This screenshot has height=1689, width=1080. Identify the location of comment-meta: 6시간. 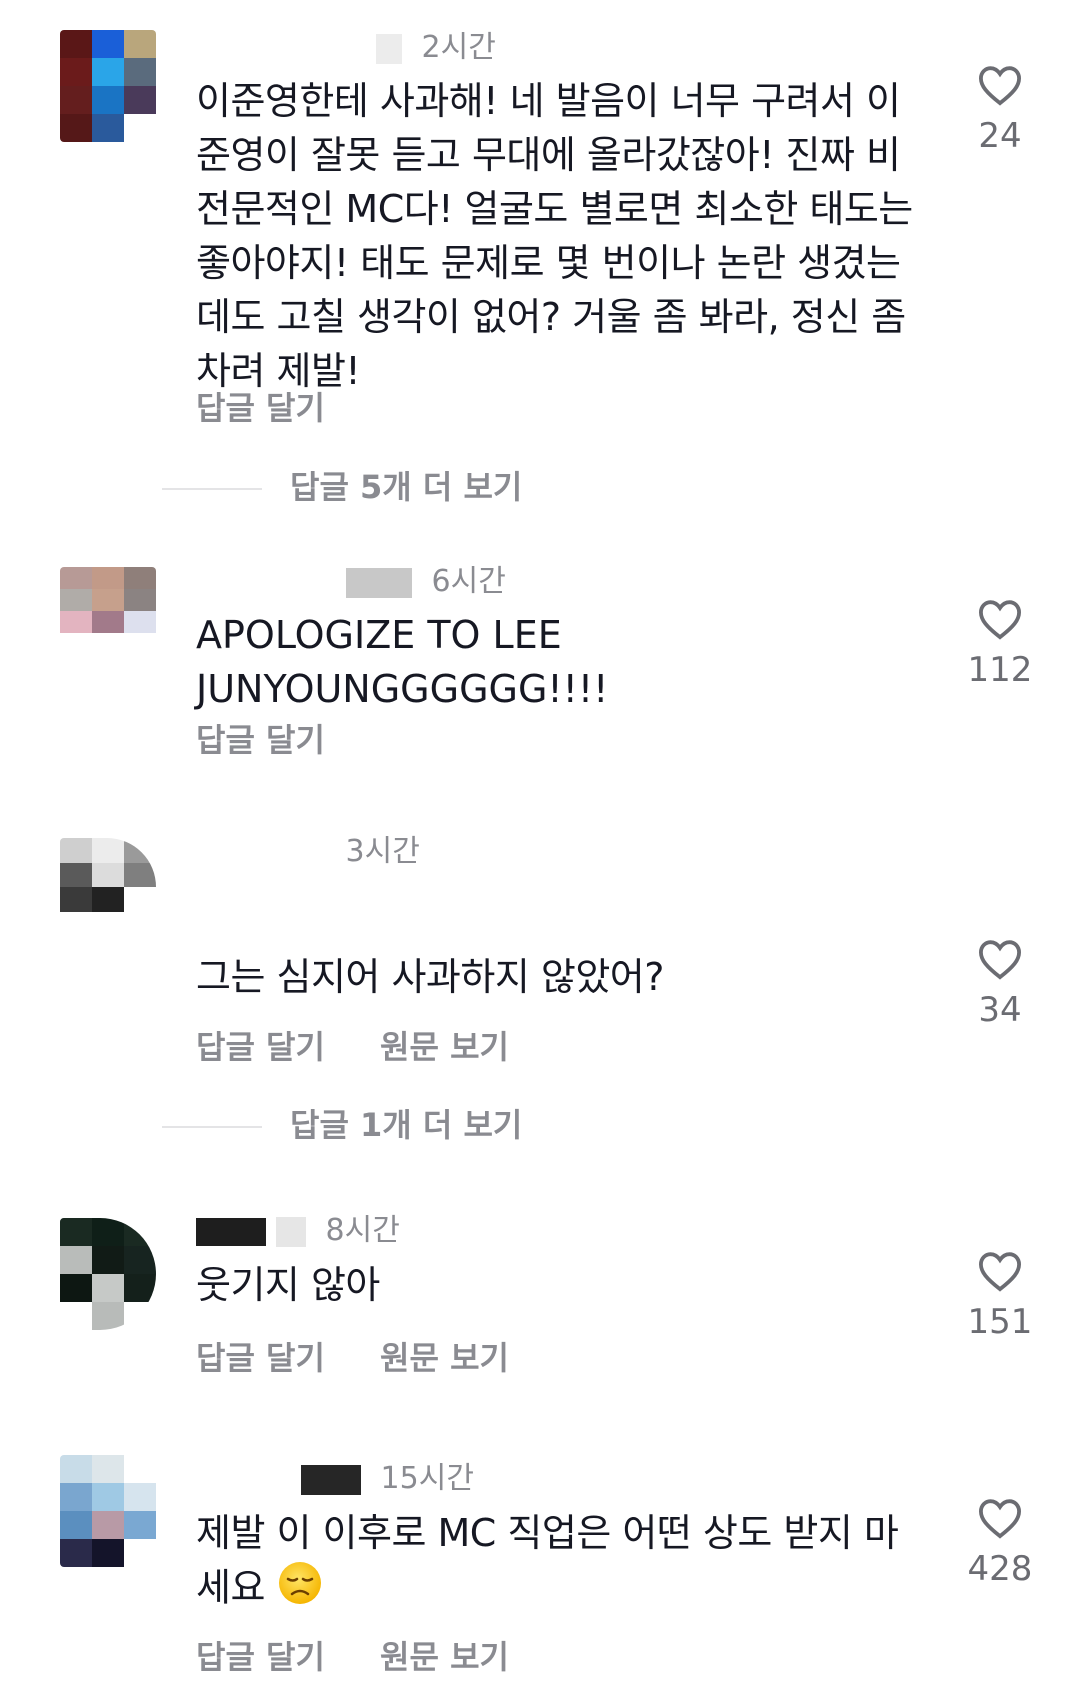
(351, 578).